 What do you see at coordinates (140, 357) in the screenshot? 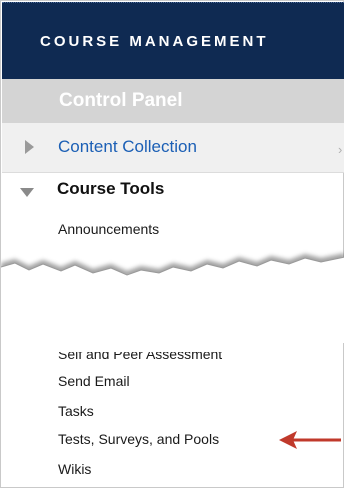
I see `tool-link-self-and-peer-assessment: Self and Peer Assessment` at bounding box center [140, 357].